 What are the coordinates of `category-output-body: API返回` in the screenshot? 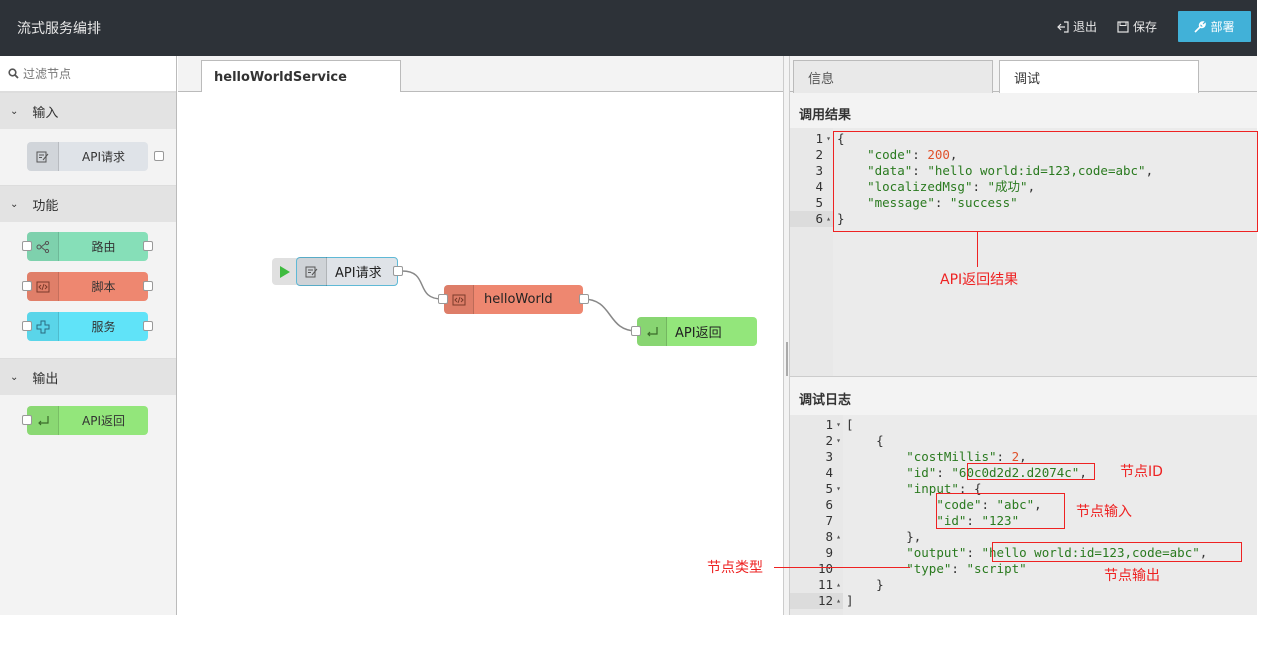 It's located at (88, 424).